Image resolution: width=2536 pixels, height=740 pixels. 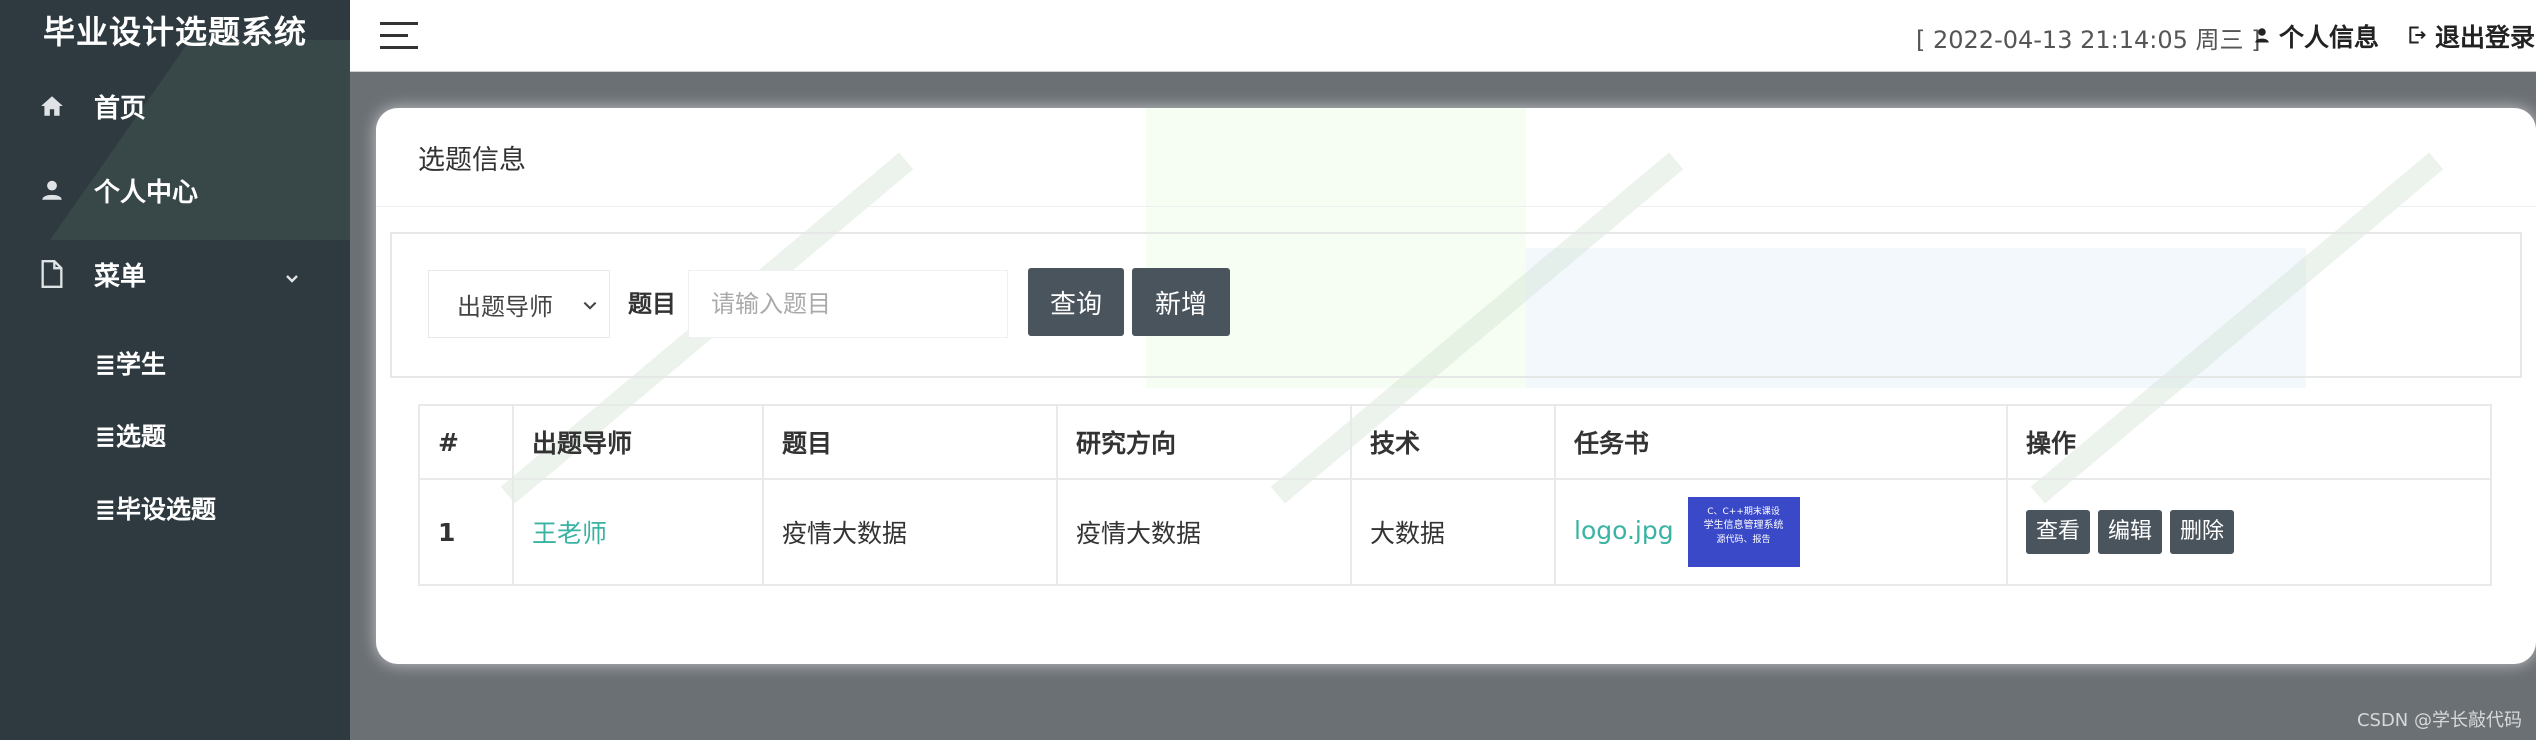 I want to click on sidebar-item-personal-center: 个人中心, so click(x=175, y=190).